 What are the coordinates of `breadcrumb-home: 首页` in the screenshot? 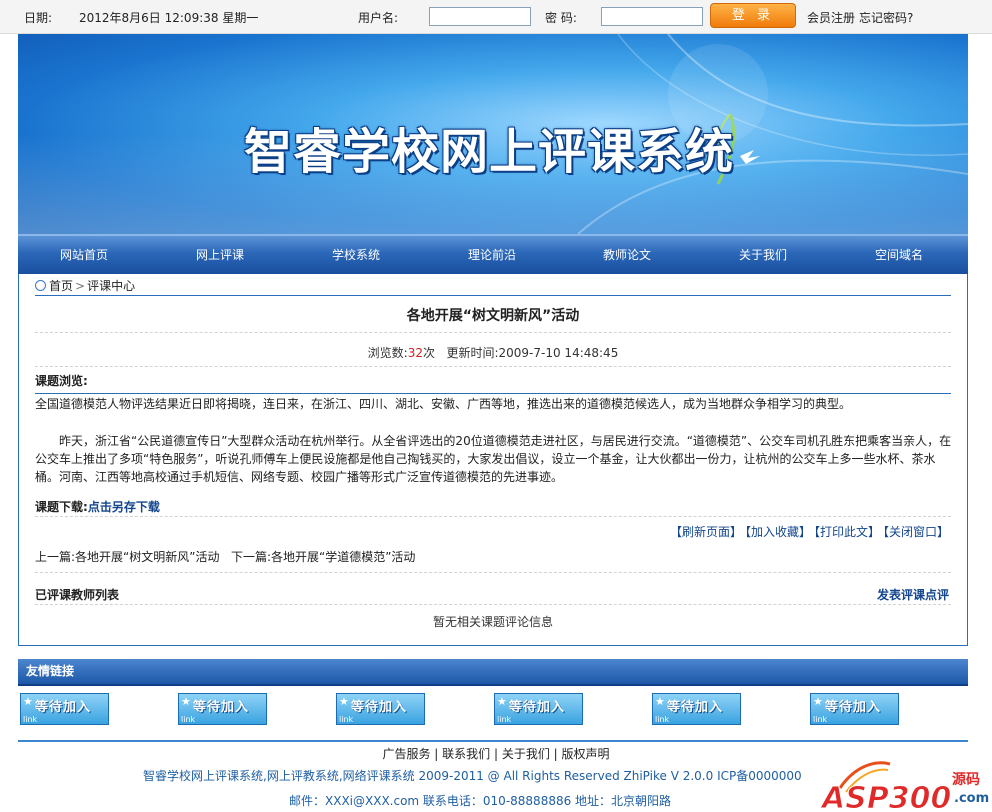 It's located at (61, 286).